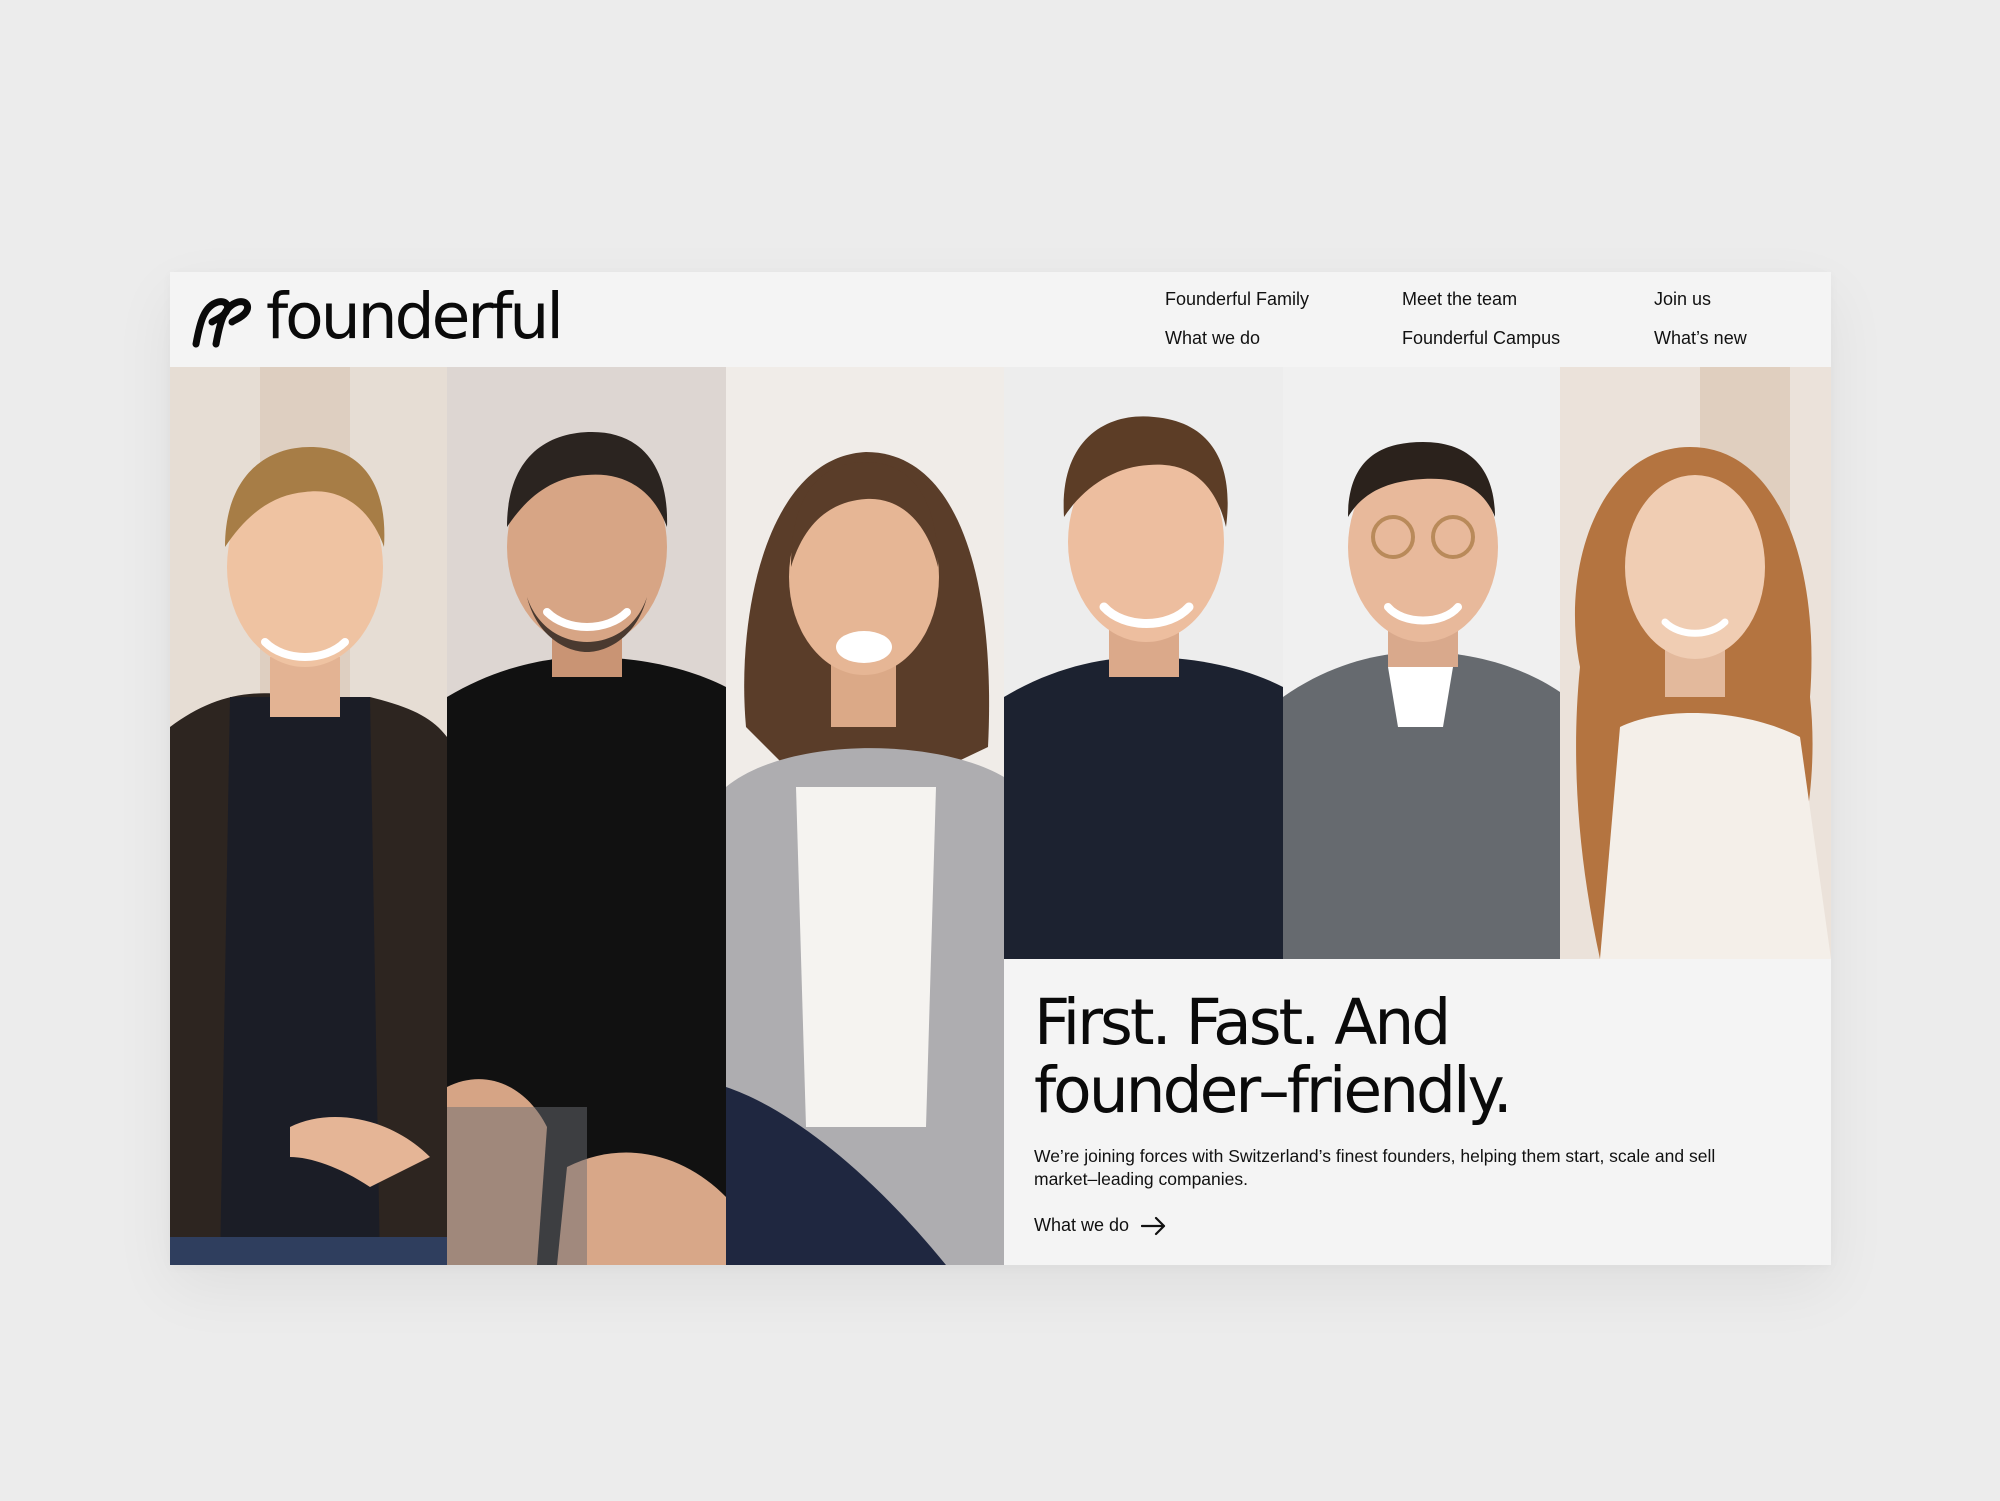  Describe the element at coordinates (1273, 1090) in the screenshot. I see `hero-title-line-2: founder–friendly.` at that location.